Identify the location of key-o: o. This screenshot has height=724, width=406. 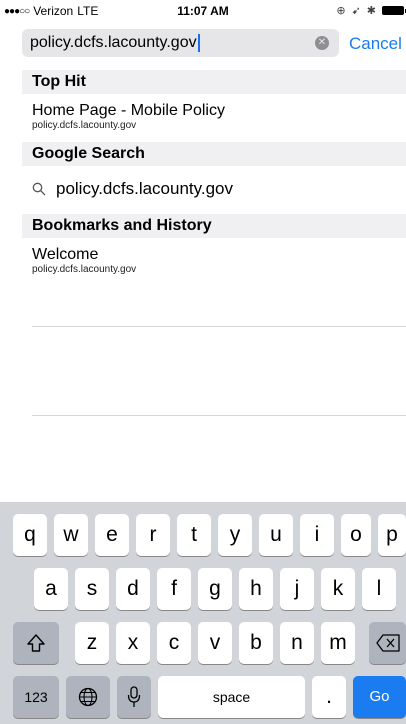
(356, 535).